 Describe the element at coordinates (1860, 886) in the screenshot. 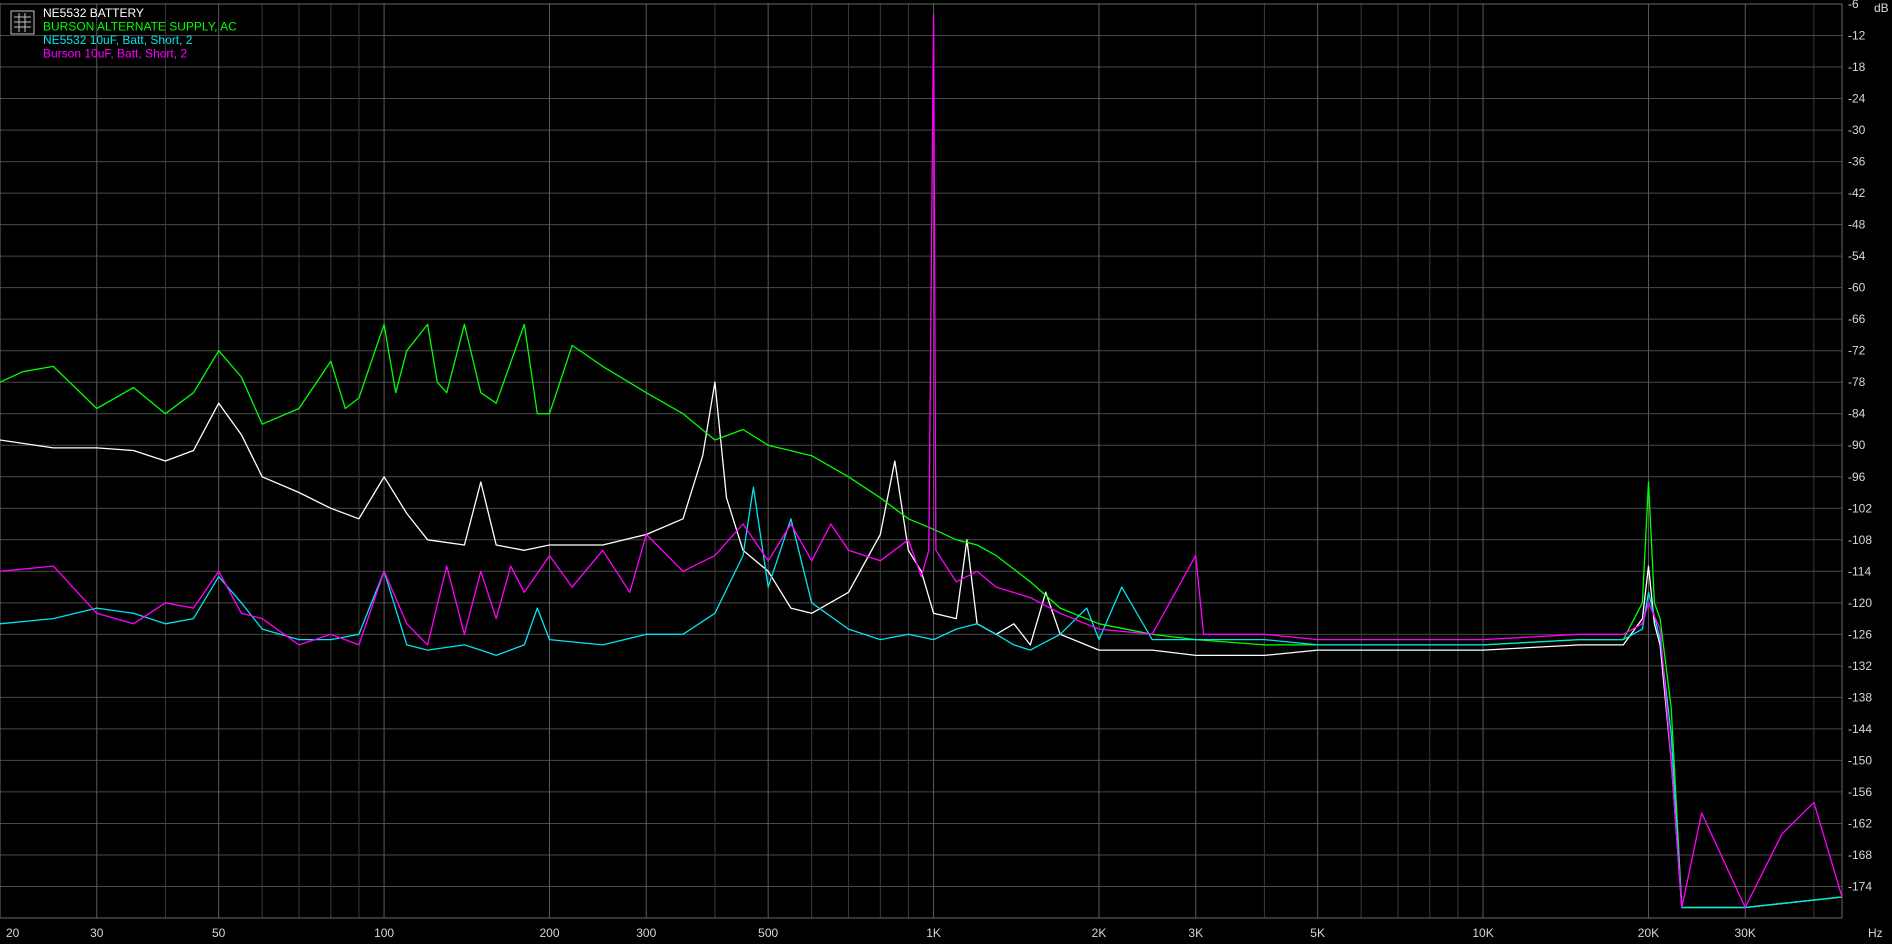

I see `y-tick-label: -174` at that location.